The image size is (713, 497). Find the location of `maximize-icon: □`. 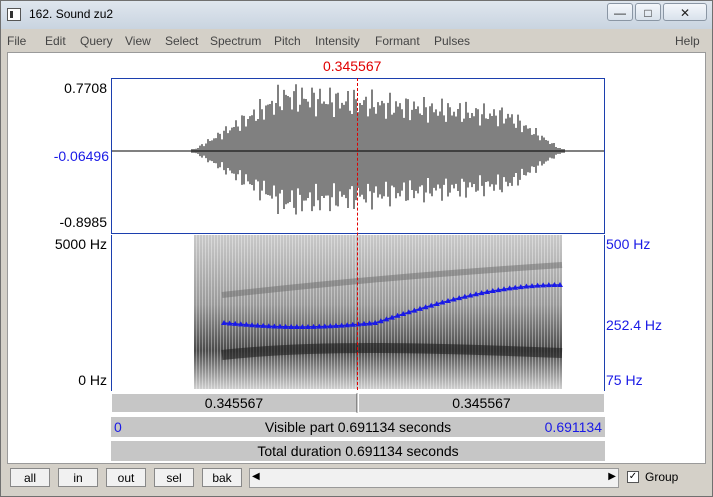

maximize-icon: □ is located at coordinates (648, 12).